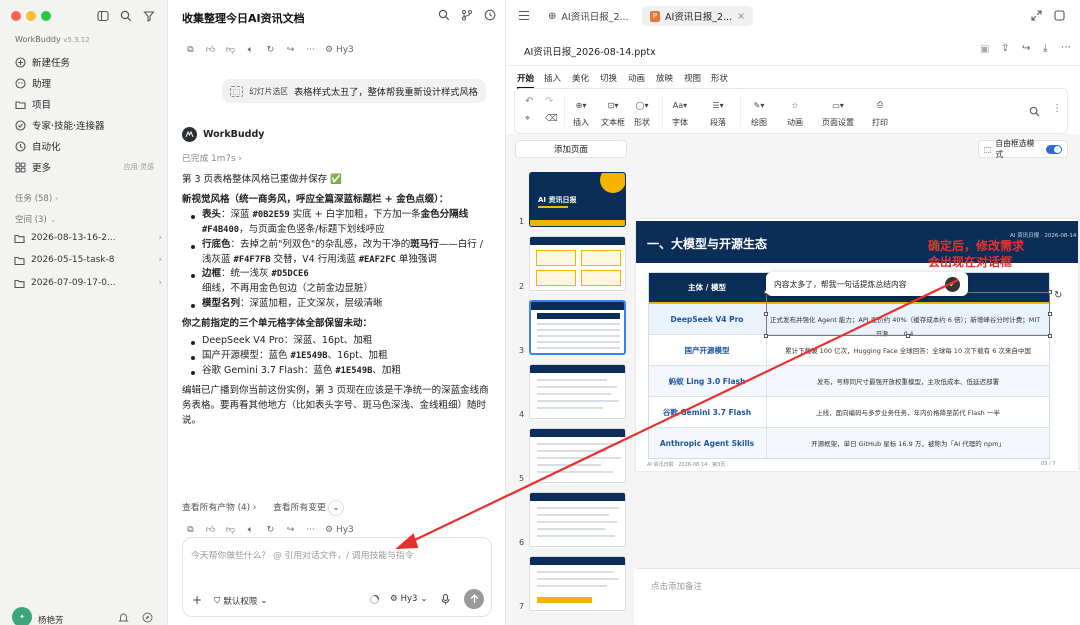 This screenshot has width=1080, height=625. I want to click on divider, so click(858, 568).